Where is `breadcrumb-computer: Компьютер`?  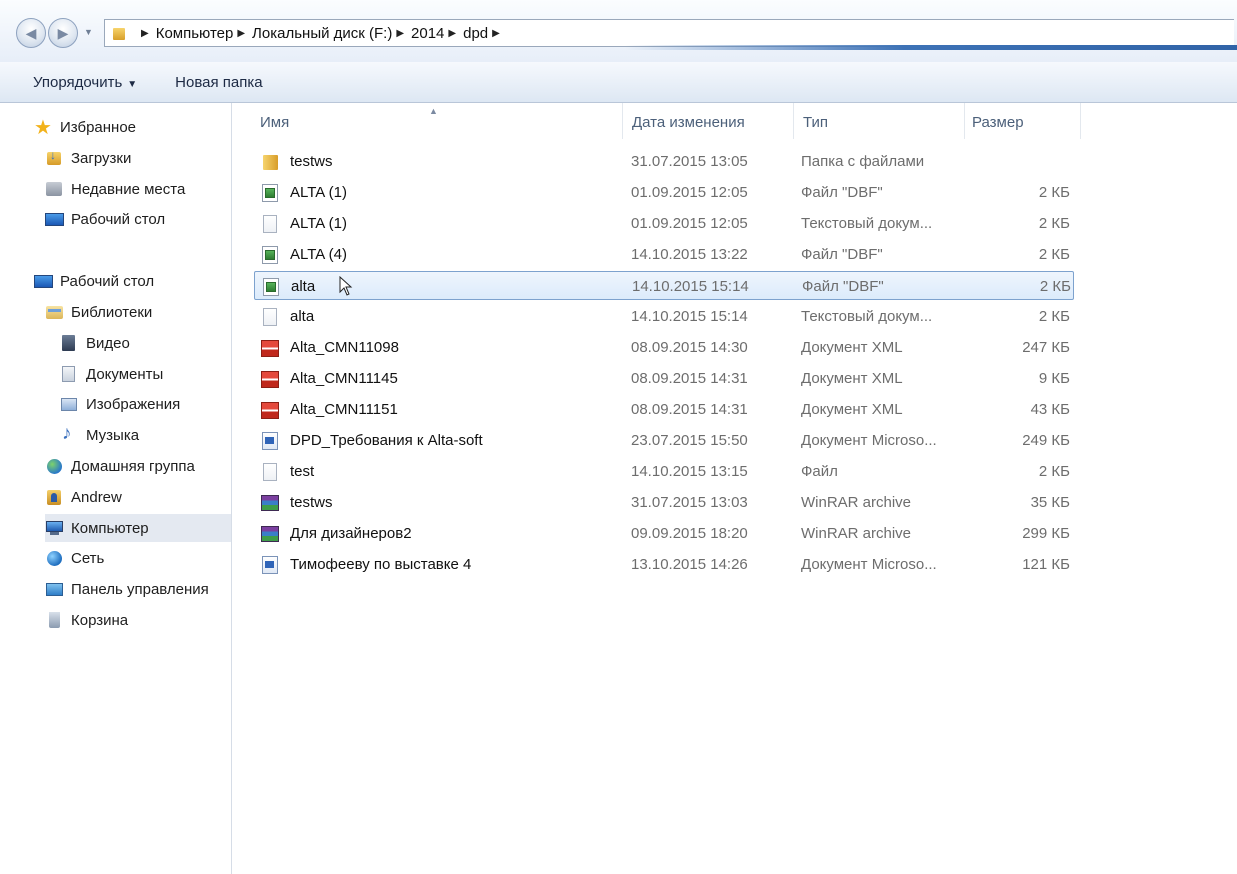
breadcrumb-computer: Компьютер is located at coordinates (195, 33).